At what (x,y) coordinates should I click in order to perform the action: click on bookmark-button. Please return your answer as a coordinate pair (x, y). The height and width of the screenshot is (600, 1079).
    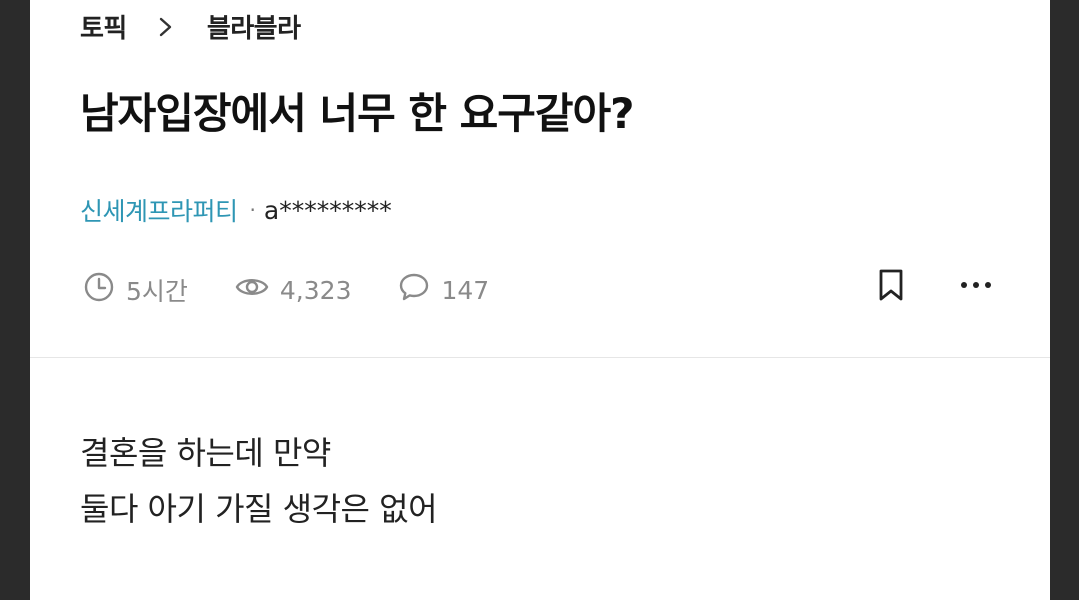
    Looking at the image, I should click on (891, 285).